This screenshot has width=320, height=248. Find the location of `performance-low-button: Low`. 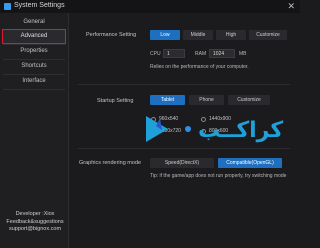

performance-low-button: Low is located at coordinates (165, 35).